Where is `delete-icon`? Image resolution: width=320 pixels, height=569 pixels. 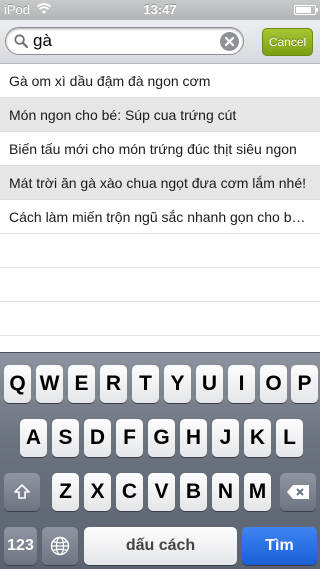 delete-icon is located at coordinates (298, 492).